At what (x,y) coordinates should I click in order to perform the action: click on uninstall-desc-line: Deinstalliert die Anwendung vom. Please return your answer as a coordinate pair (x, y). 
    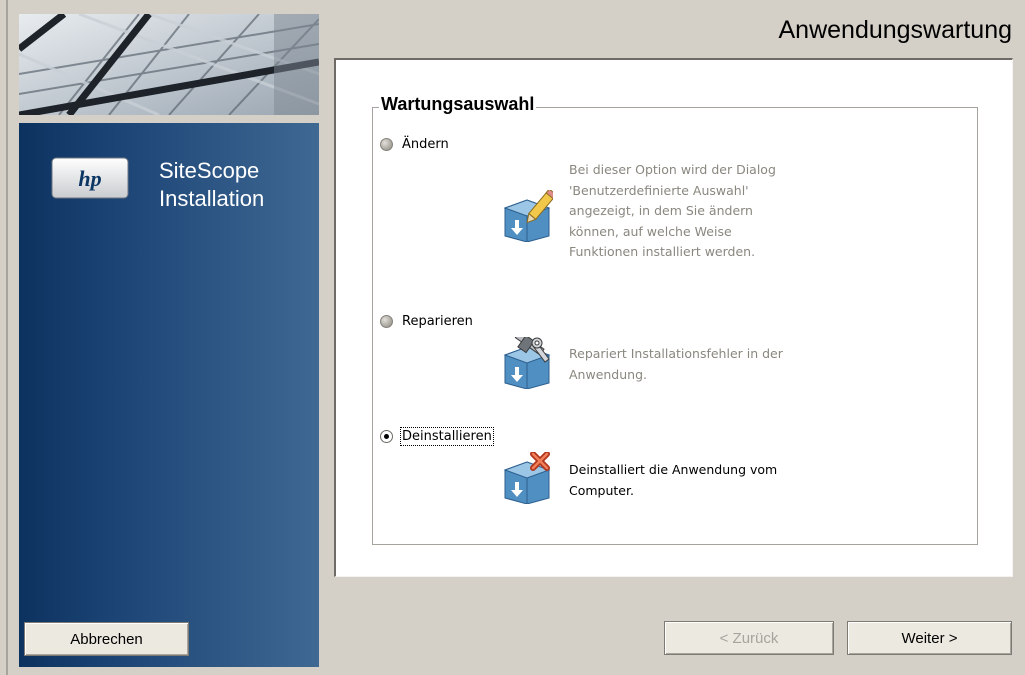
    Looking at the image, I should click on (673, 469).